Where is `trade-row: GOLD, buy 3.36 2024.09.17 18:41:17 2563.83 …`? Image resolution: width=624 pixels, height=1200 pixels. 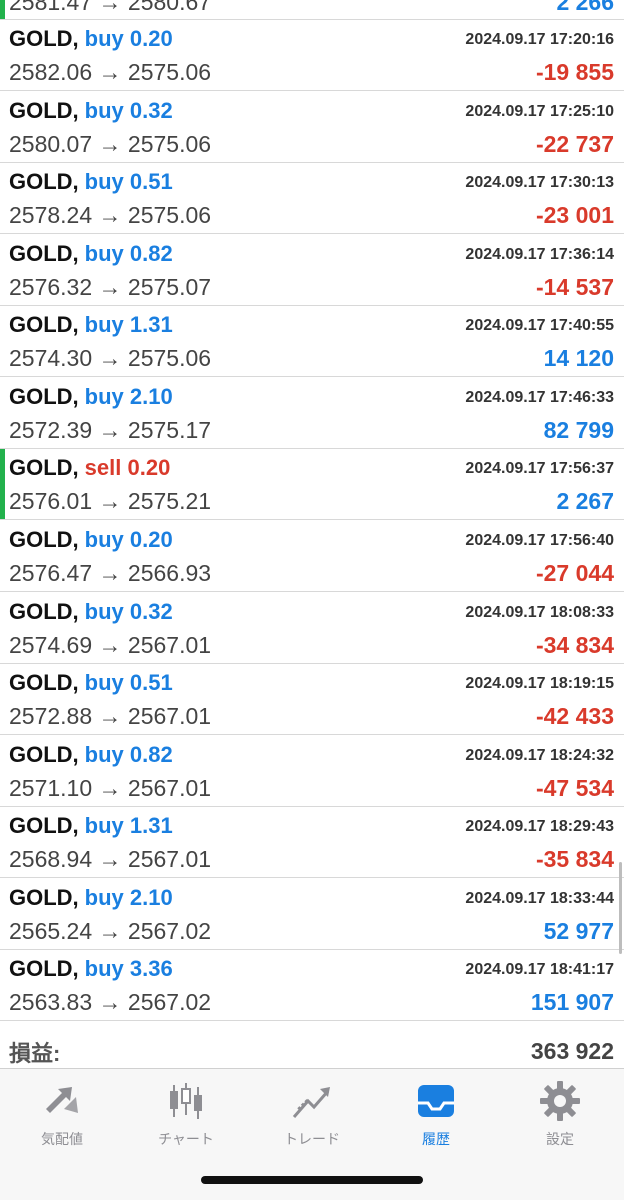
trade-row: GOLD, buy 3.36 2024.09.17 18:41:17 2563.83 … is located at coordinates (312, 986).